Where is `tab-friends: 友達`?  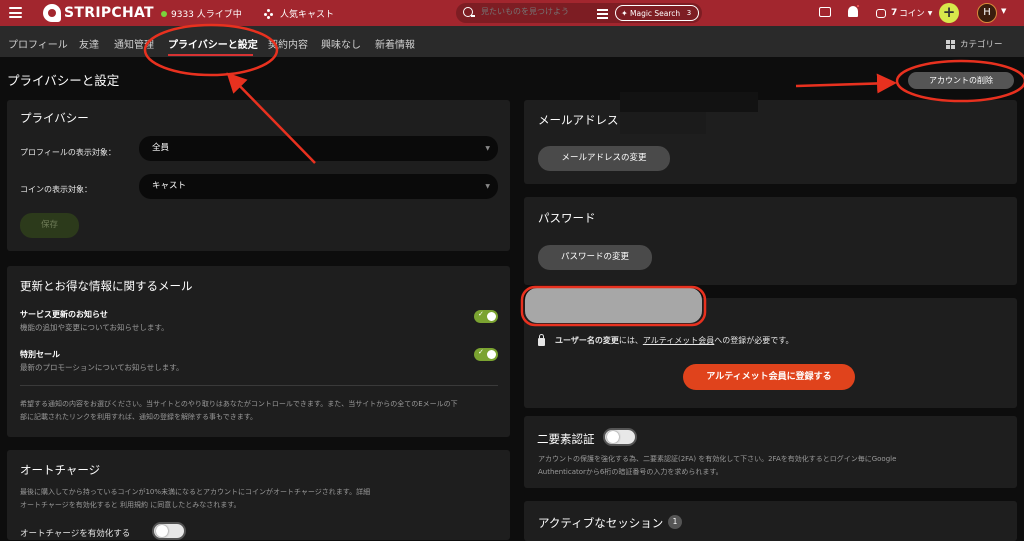
tab-friends: 友達 is located at coordinates (89, 43).